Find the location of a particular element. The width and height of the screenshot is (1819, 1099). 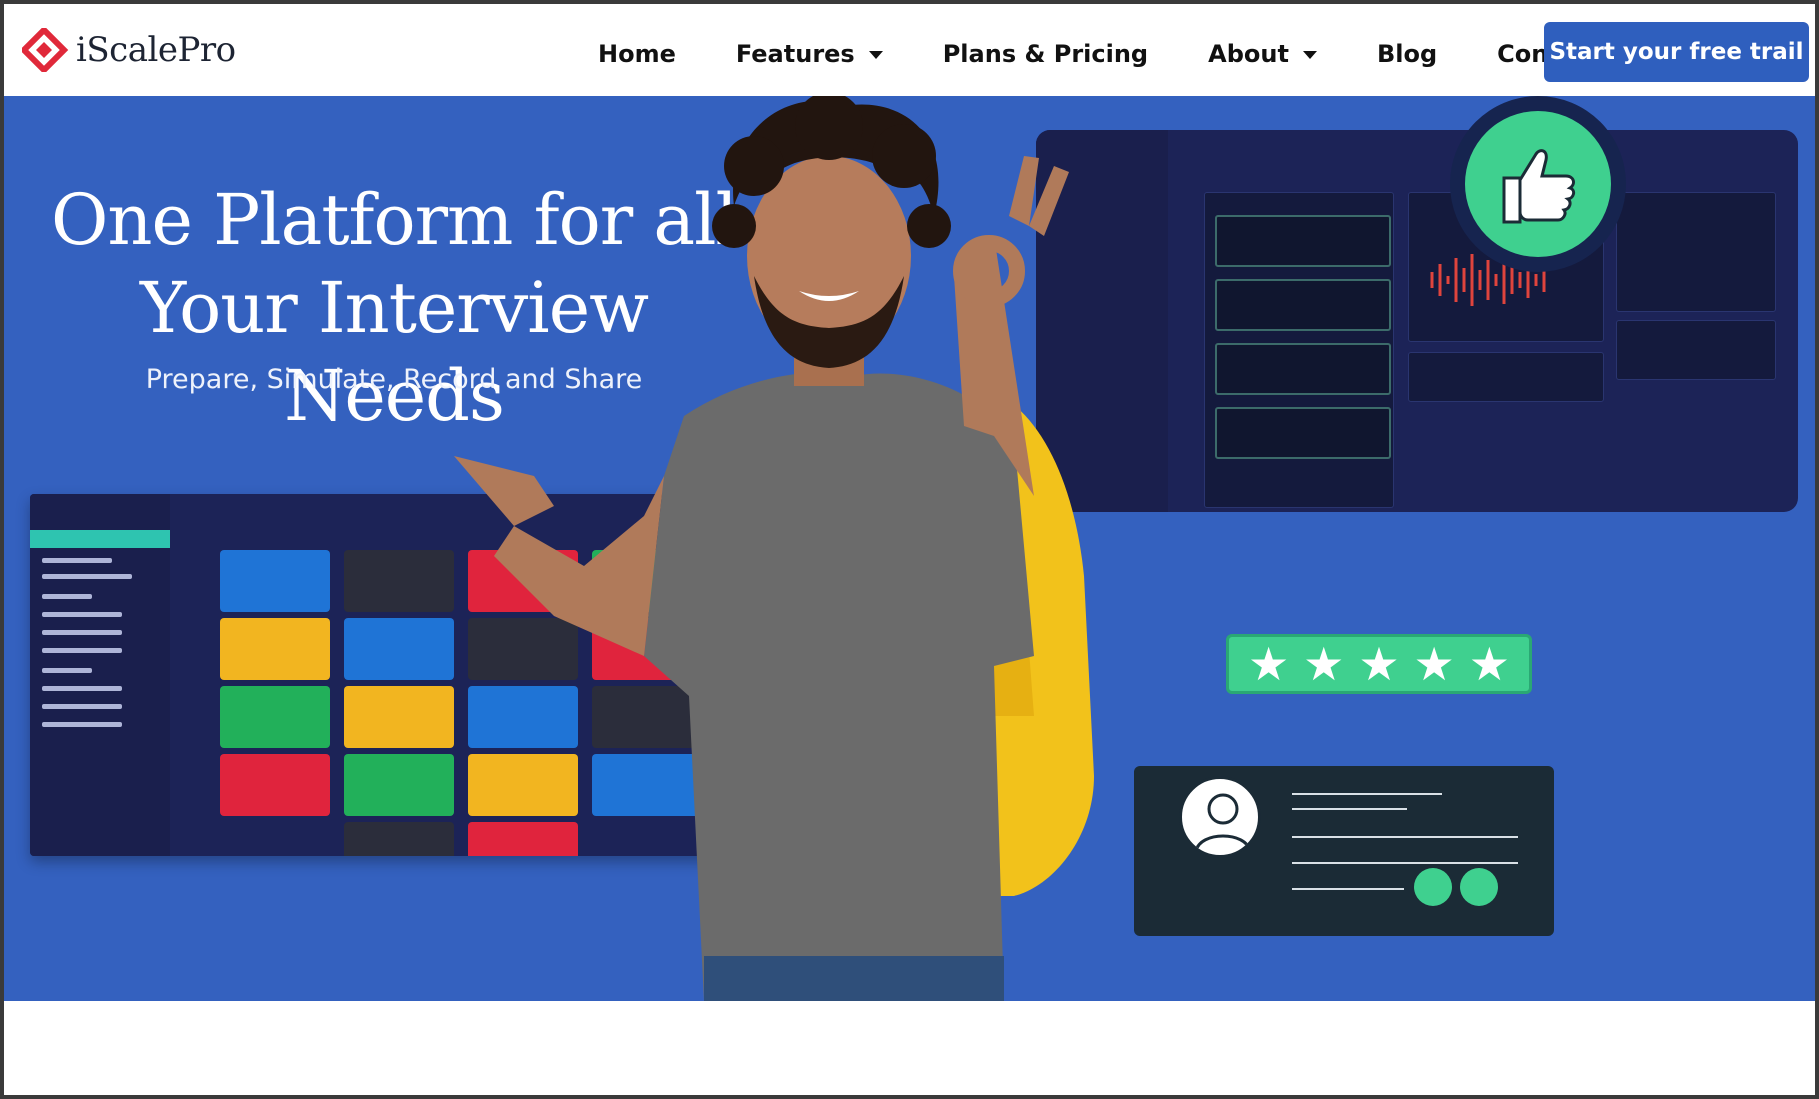

nav-label: About is located at coordinates (1248, 54).